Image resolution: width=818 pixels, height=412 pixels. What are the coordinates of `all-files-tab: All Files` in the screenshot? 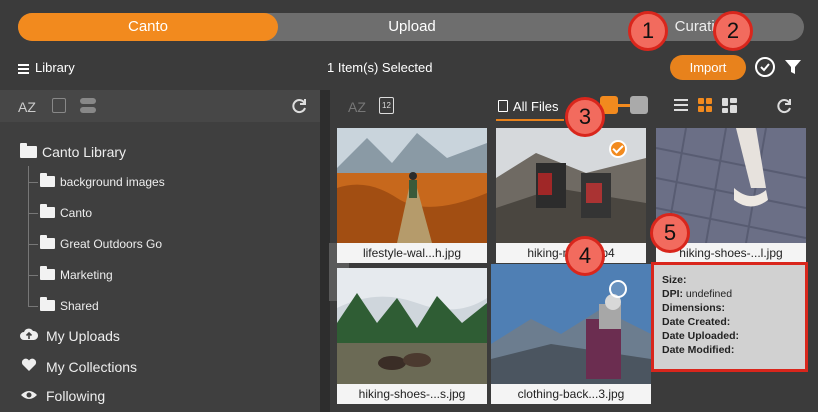 It's located at (528, 106).